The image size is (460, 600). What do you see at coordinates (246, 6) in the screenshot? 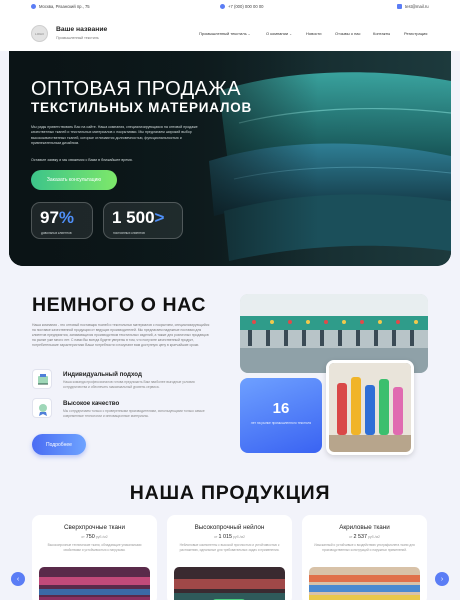
I see `phone-text: +7 (000) 000 00 00` at bounding box center [246, 6].